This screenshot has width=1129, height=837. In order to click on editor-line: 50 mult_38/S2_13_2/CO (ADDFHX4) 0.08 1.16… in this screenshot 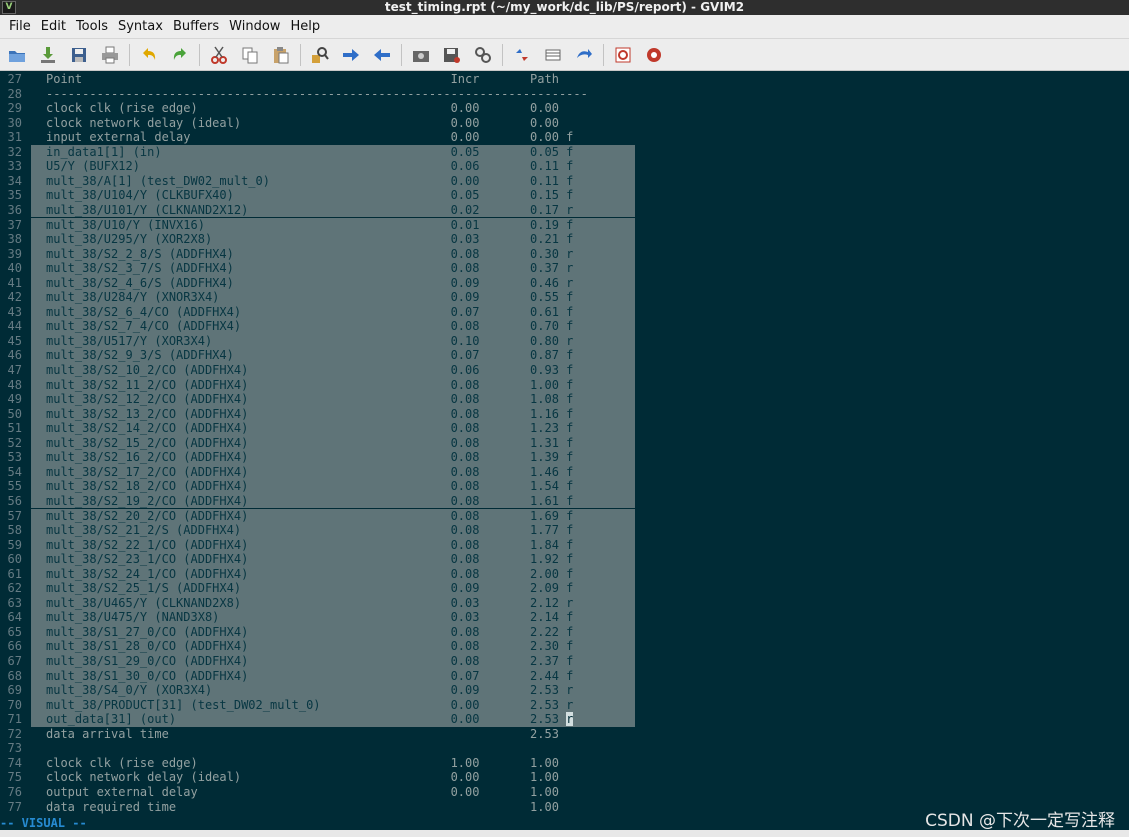, I will do `click(564, 414)`.